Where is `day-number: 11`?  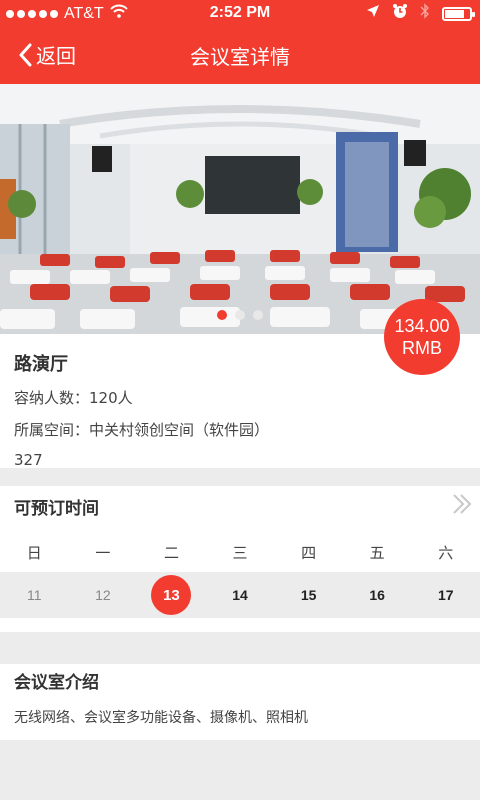
day-number: 11 is located at coordinates (34, 595).